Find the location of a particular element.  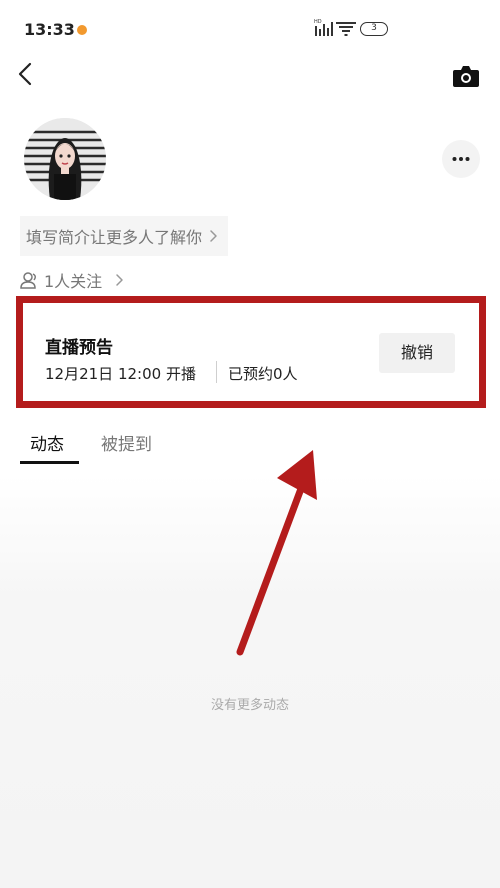

more-icon is located at coordinates (461, 159).